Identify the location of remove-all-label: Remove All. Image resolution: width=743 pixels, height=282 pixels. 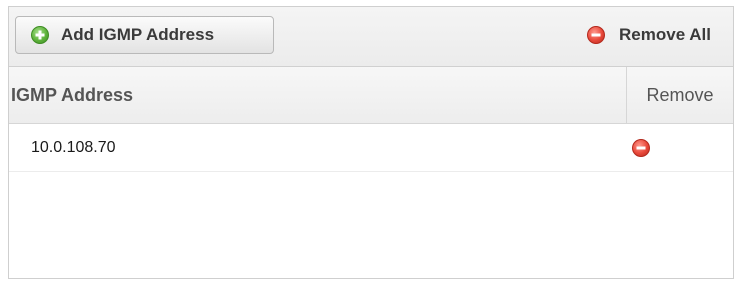
(665, 34).